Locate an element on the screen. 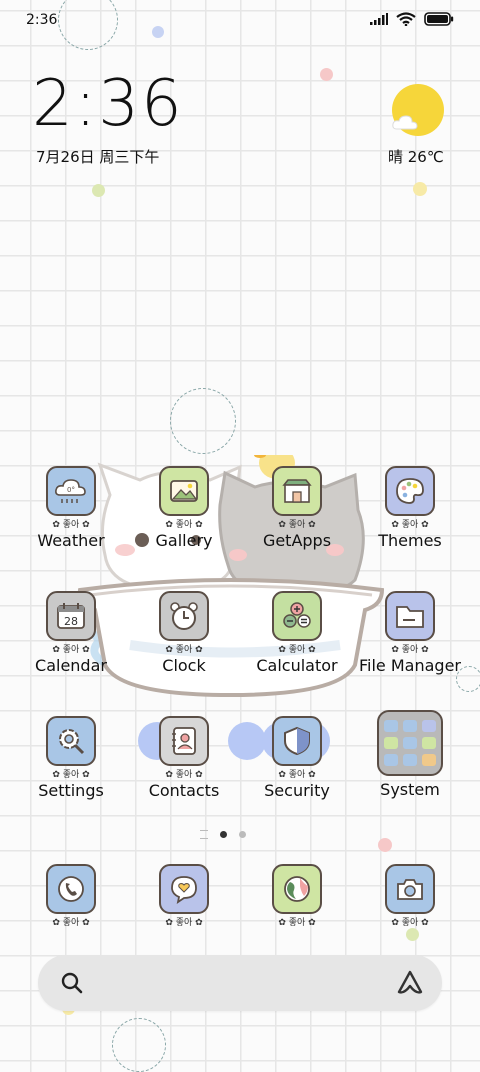 Image resolution: width=480 pixels, height=1072 pixels. signal-icon is located at coordinates (379, 19).